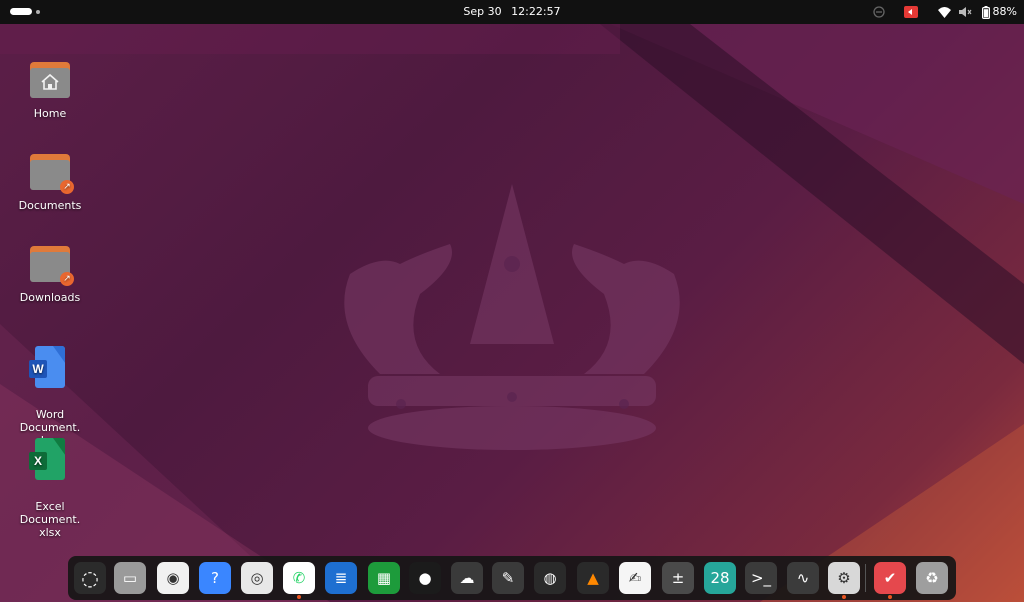 The height and width of the screenshot is (602, 1024). Describe the element at coordinates (965, 12) in the screenshot. I see `volume-muted-icon` at that location.